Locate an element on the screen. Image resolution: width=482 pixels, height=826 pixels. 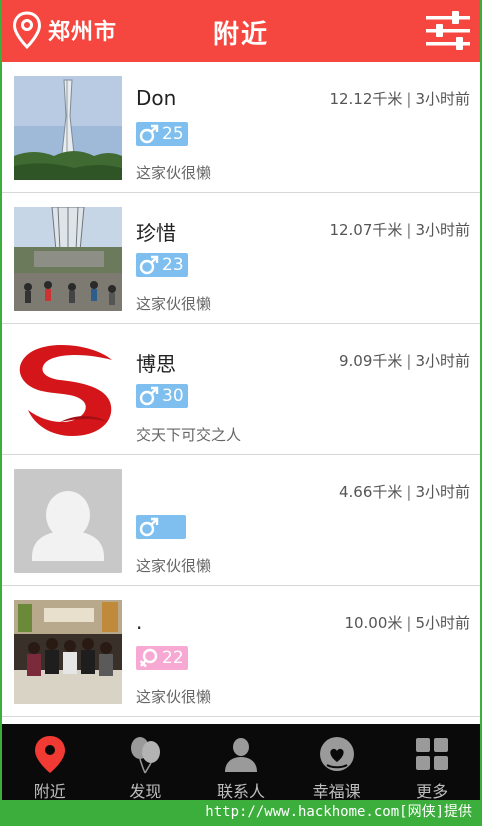
nav-item-contacts: 联系人 is located at coordinates (241, 762).